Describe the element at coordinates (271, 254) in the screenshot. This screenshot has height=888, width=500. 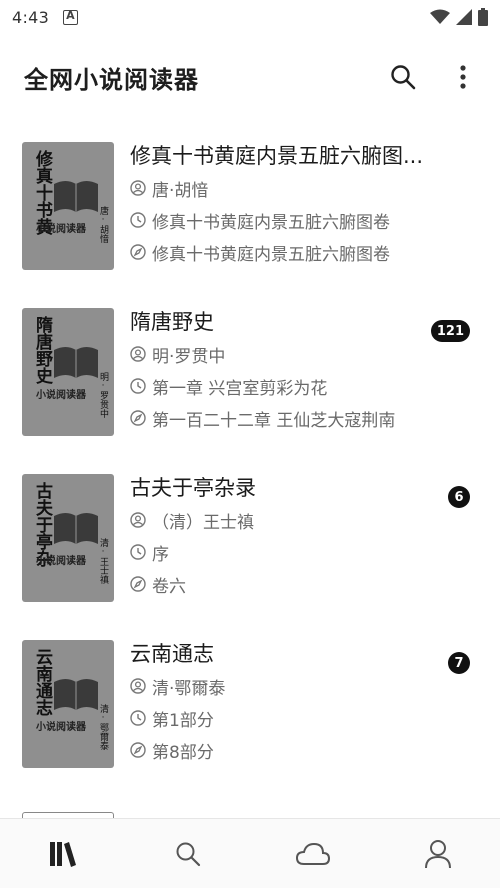
I see `current-chapter-text: 修真十书黄庭内景五脏六腑图卷` at that location.